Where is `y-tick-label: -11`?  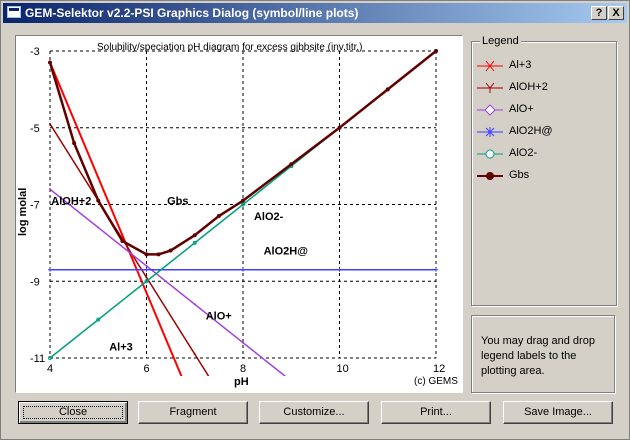
y-tick-label: -11 is located at coordinates (37, 359).